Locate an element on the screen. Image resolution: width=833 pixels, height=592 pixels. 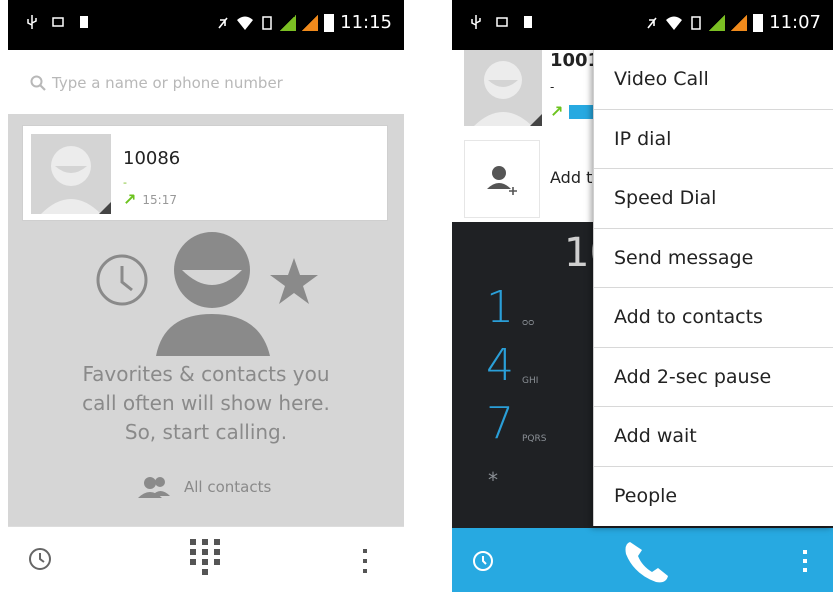
recent-call-time-row: ↗ 15:17 is located at coordinates (150, 199).